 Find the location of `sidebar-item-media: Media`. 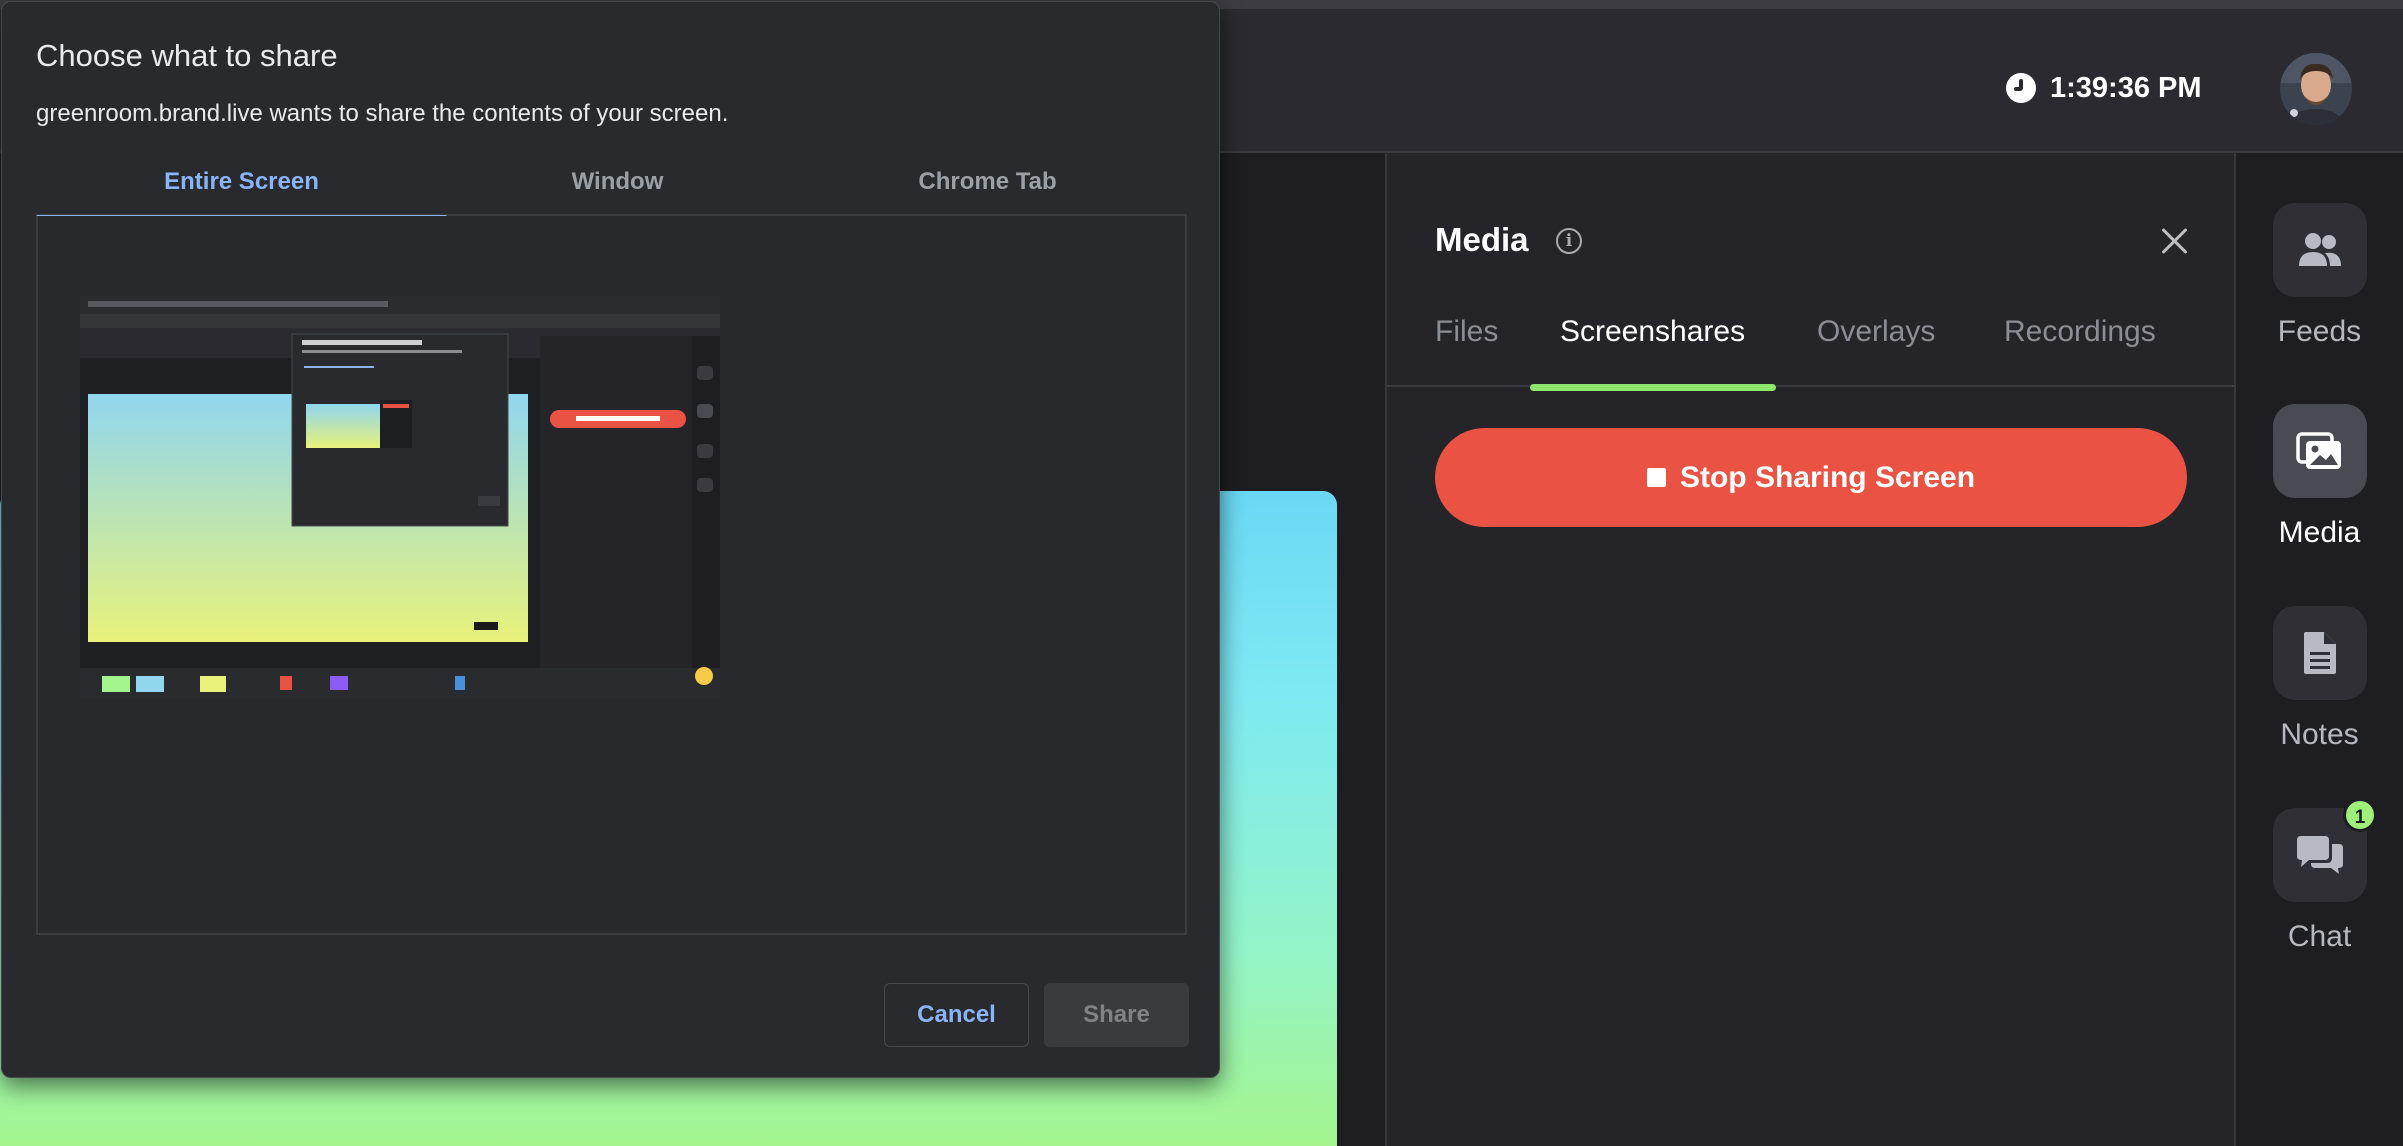

sidebar-item-media: Media is located at coordinates (2319, 494).